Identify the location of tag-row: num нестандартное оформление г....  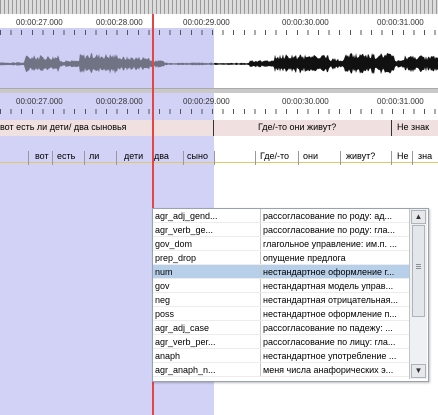
(282, 271).